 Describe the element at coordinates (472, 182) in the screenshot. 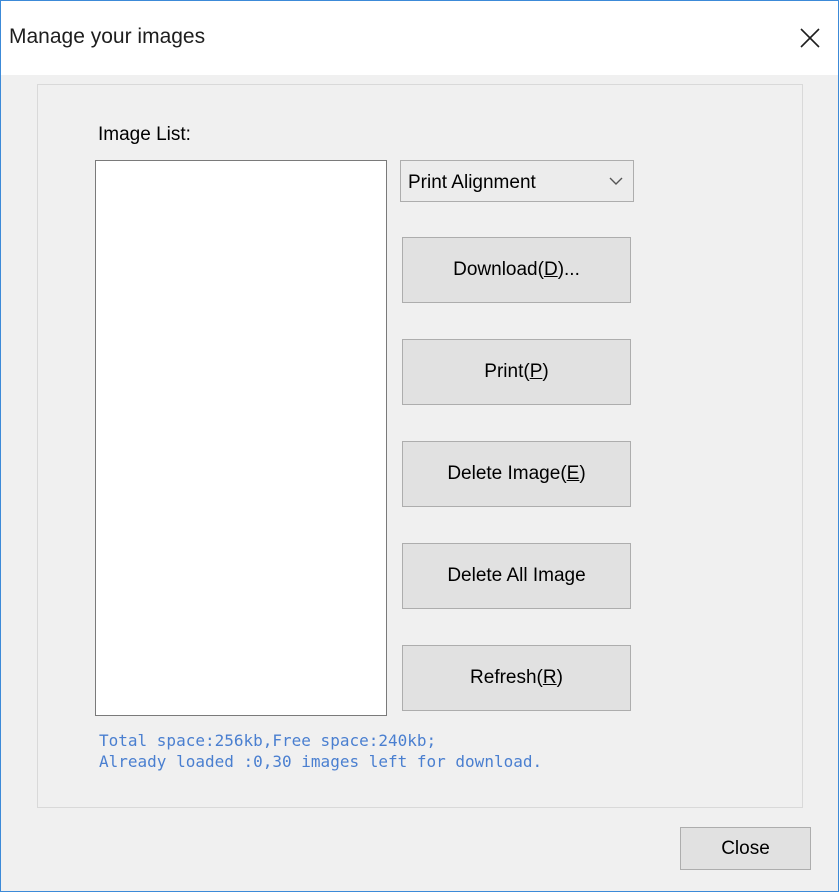

I see `alignment-dropdown-value: Print Alignment` at that location.